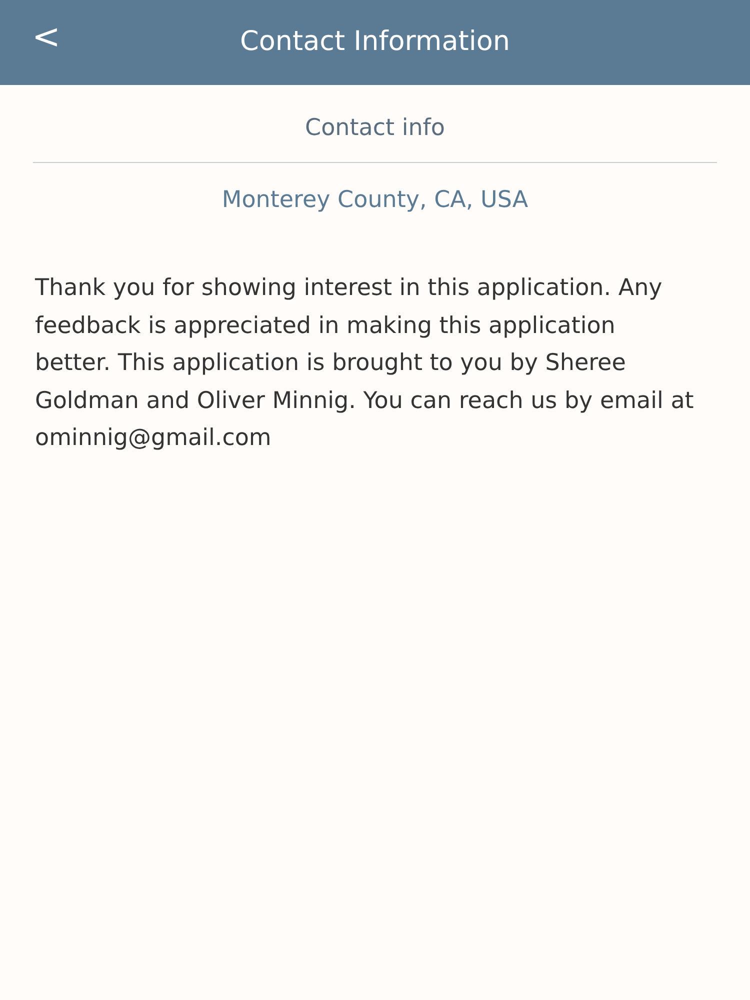  Describe the element at coordinates (46, 37) in the screenshot. I see `back-button: <` at that location.